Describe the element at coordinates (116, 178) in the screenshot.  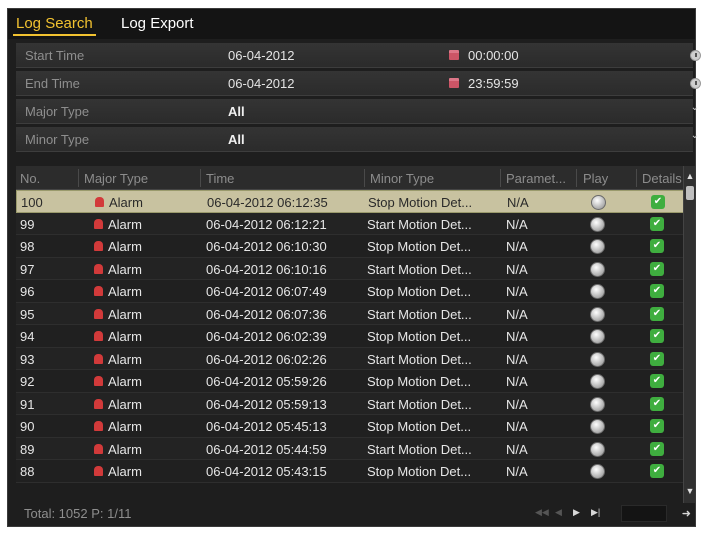
I see `col-major-type: Major Type` at that location.